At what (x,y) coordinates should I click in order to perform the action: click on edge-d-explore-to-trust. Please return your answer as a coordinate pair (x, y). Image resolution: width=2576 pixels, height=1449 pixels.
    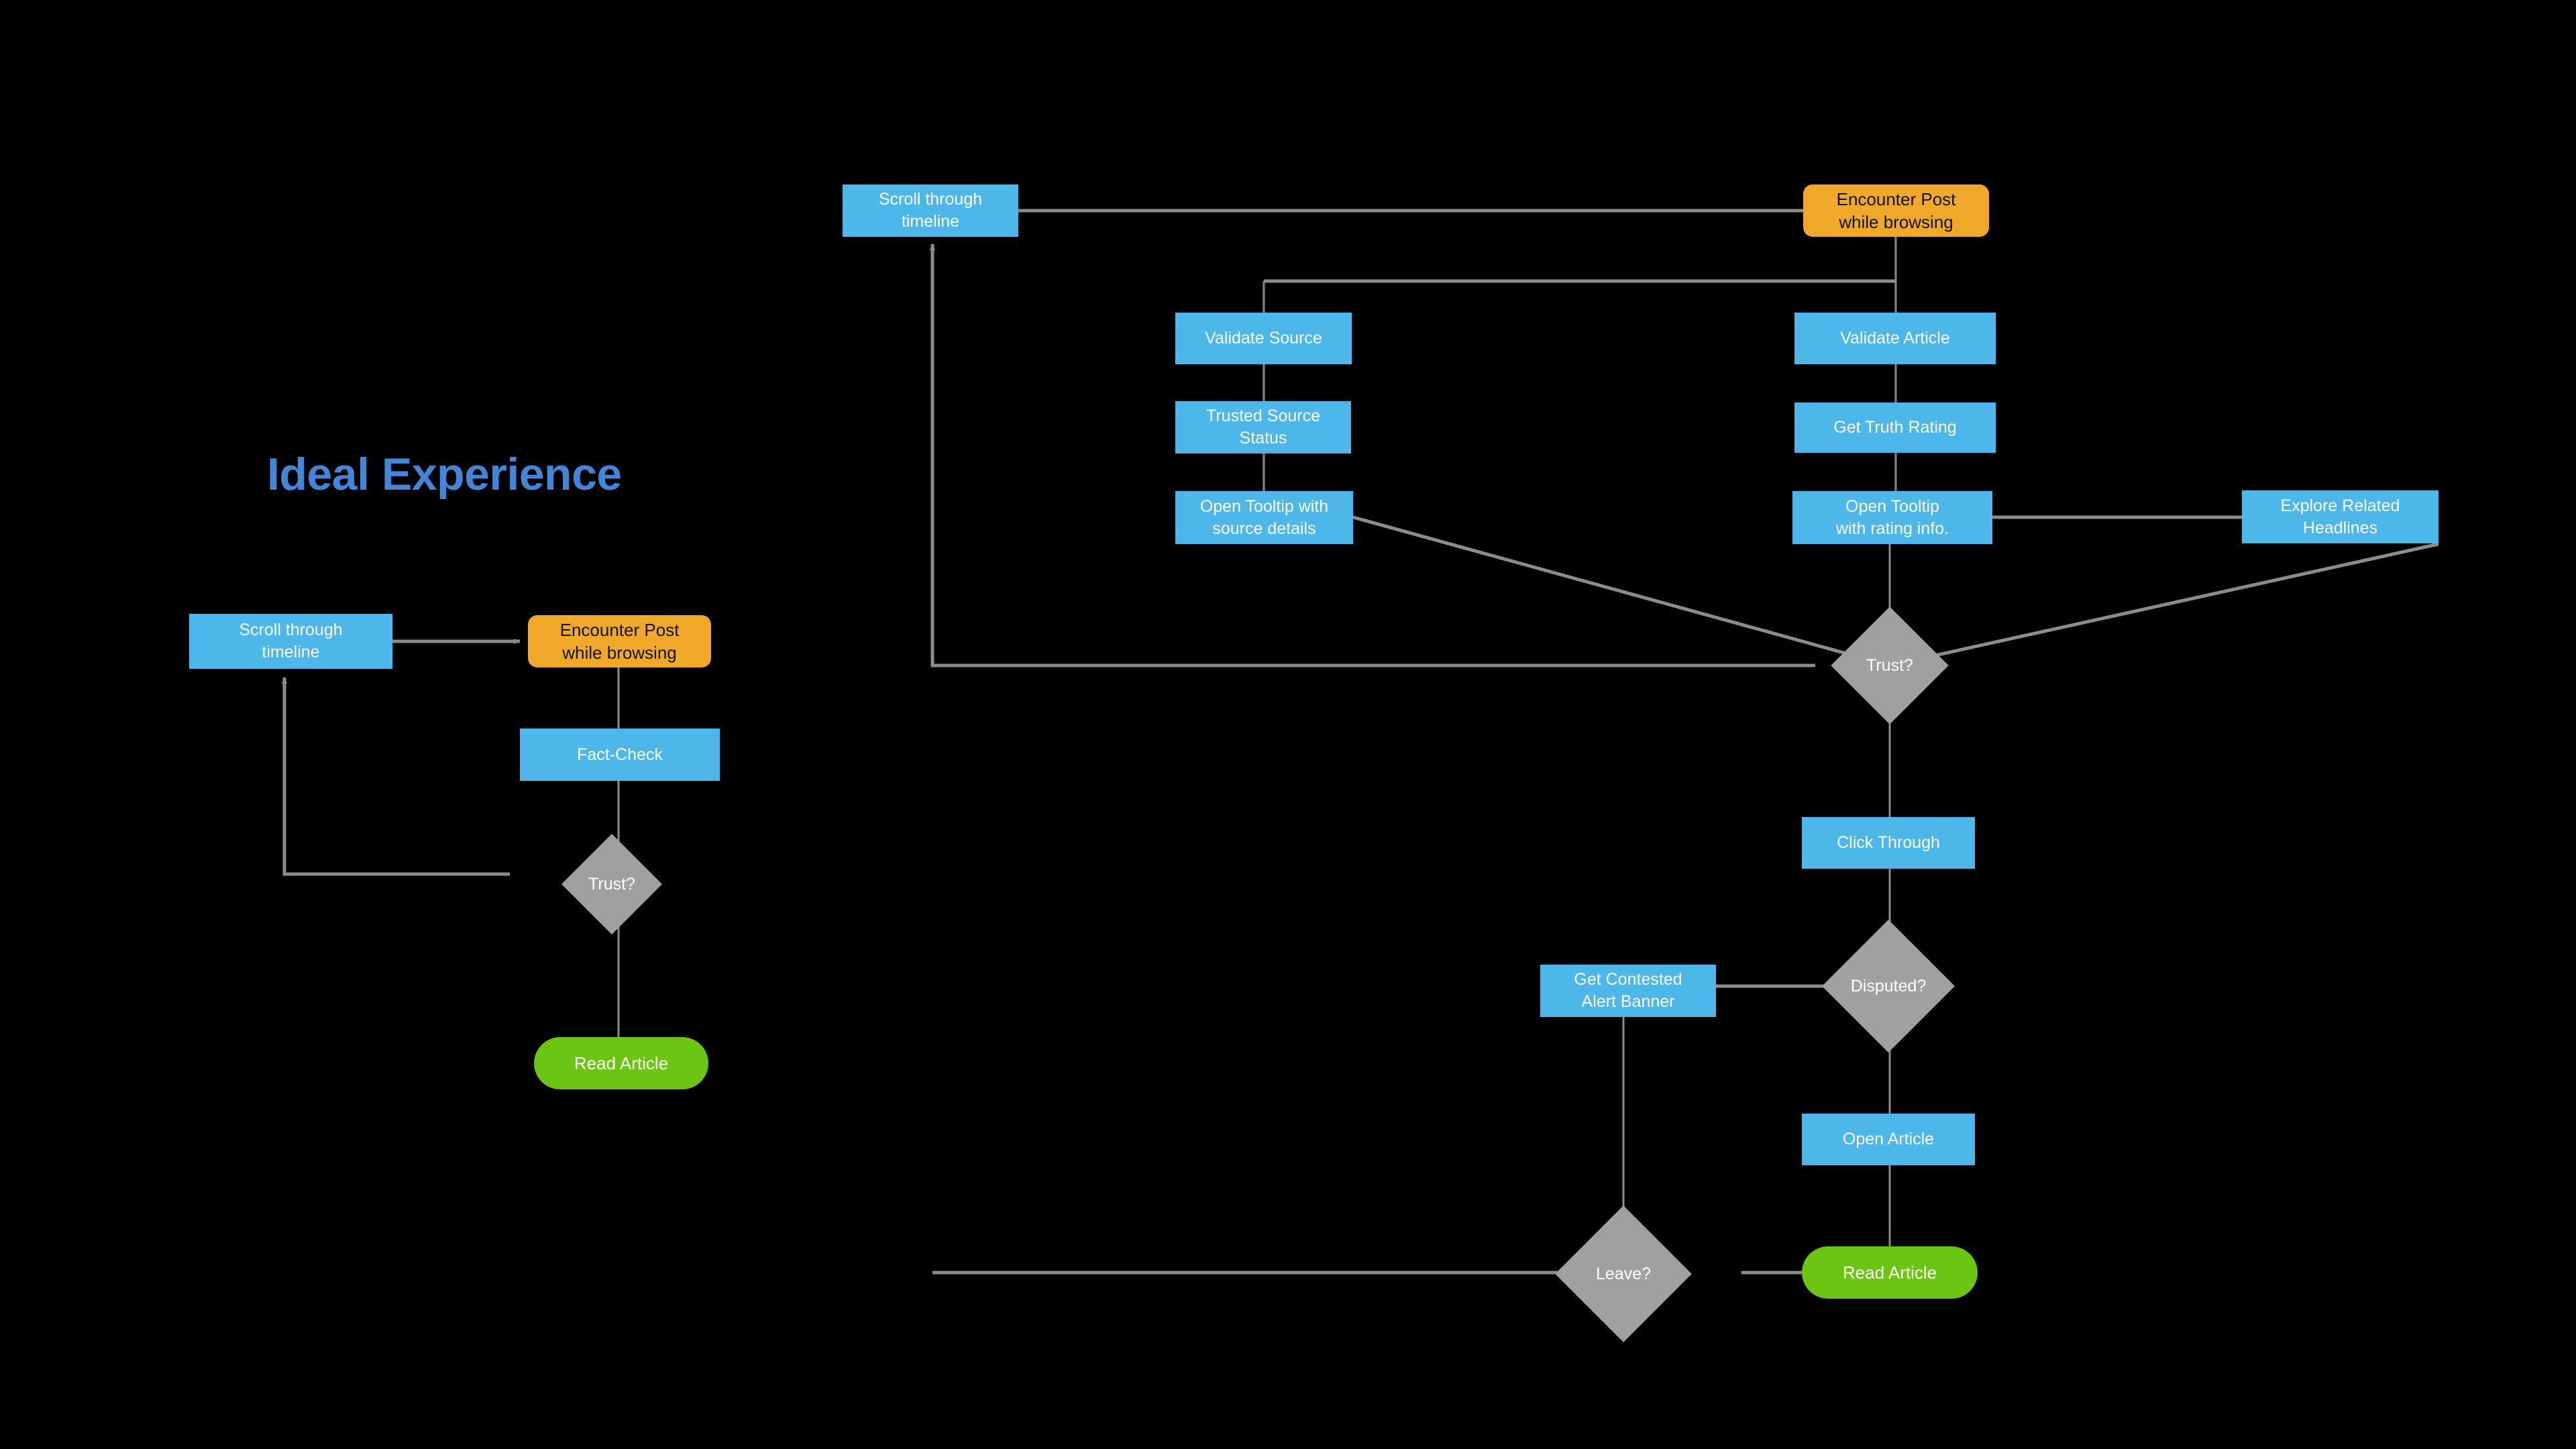
    Looking at the image, I should click on (2164, 604).